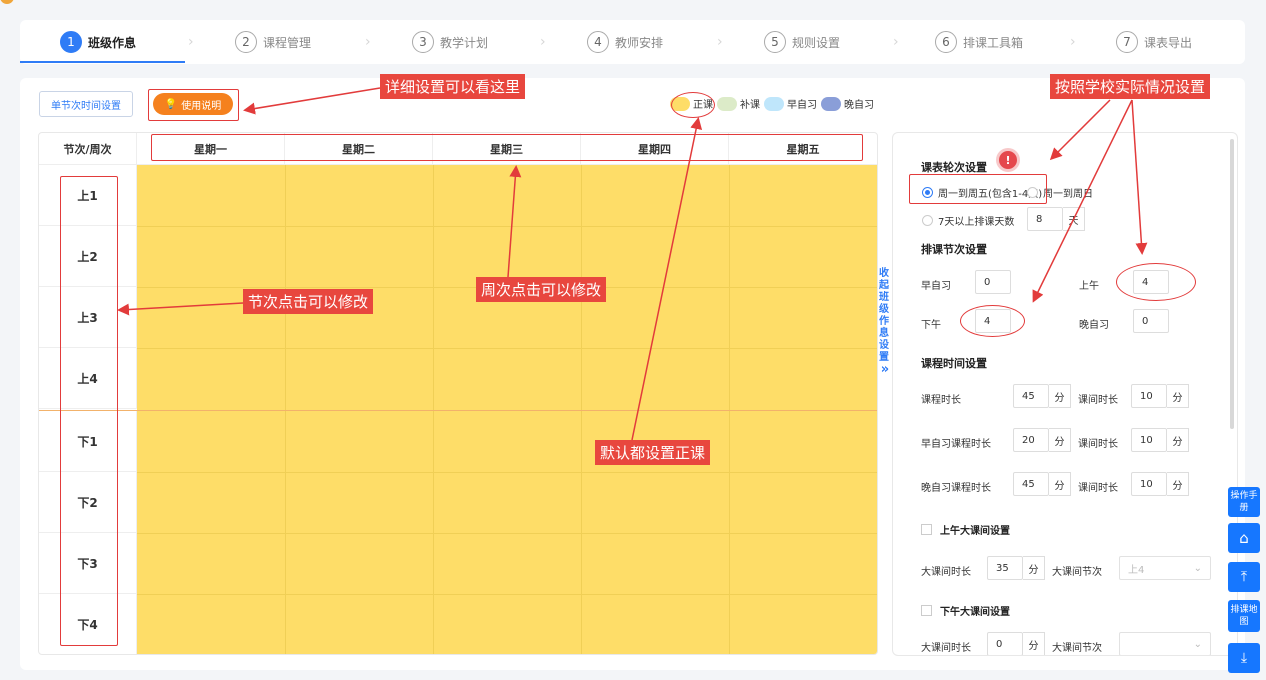  Describe the element at coordinates (1178, 484) in the screenshot. I see `evening-break-unit: 分` at that location.